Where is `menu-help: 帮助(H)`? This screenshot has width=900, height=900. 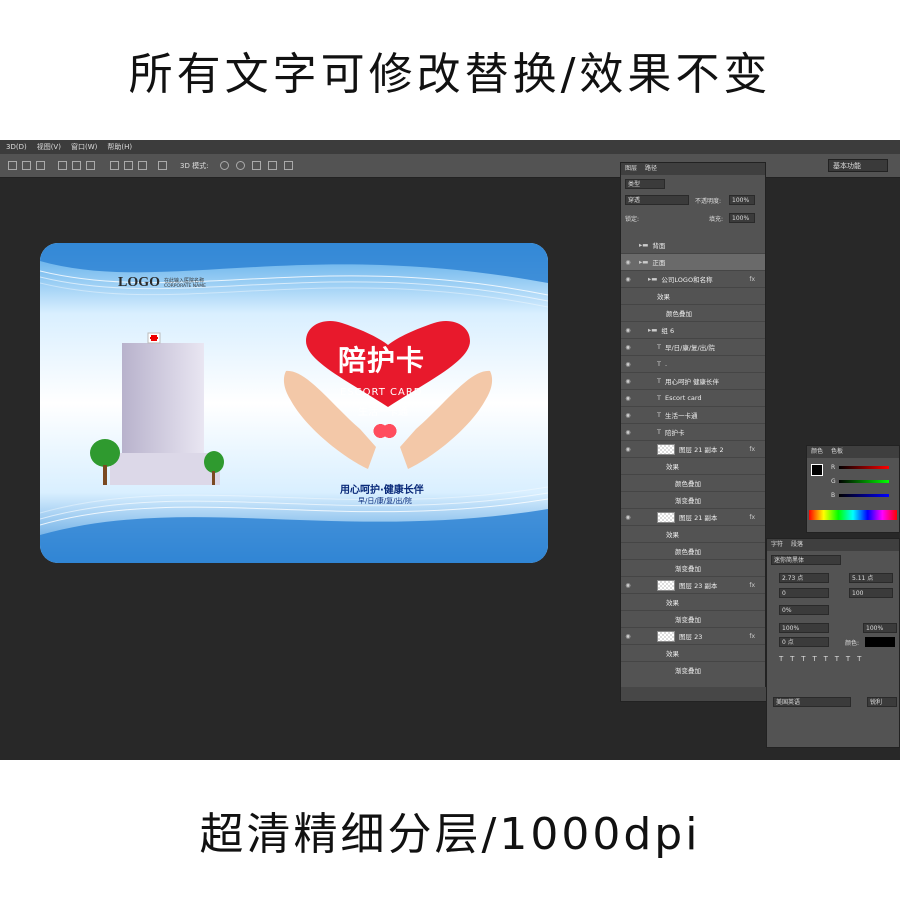 menu-help: 帮助(H) is located at coordinates (119, 147).